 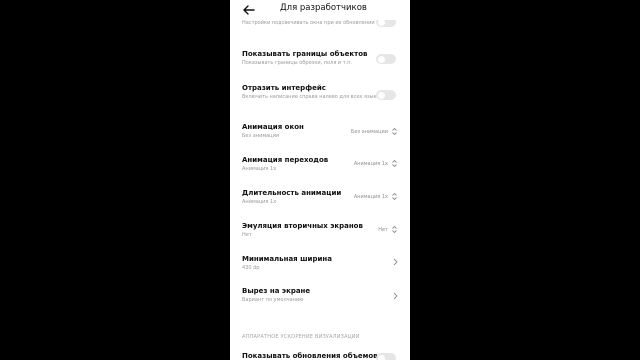 I want to click on setting-subtitle: Показывать границы обрезки, поля и т.п., so click(x=297, y=63).